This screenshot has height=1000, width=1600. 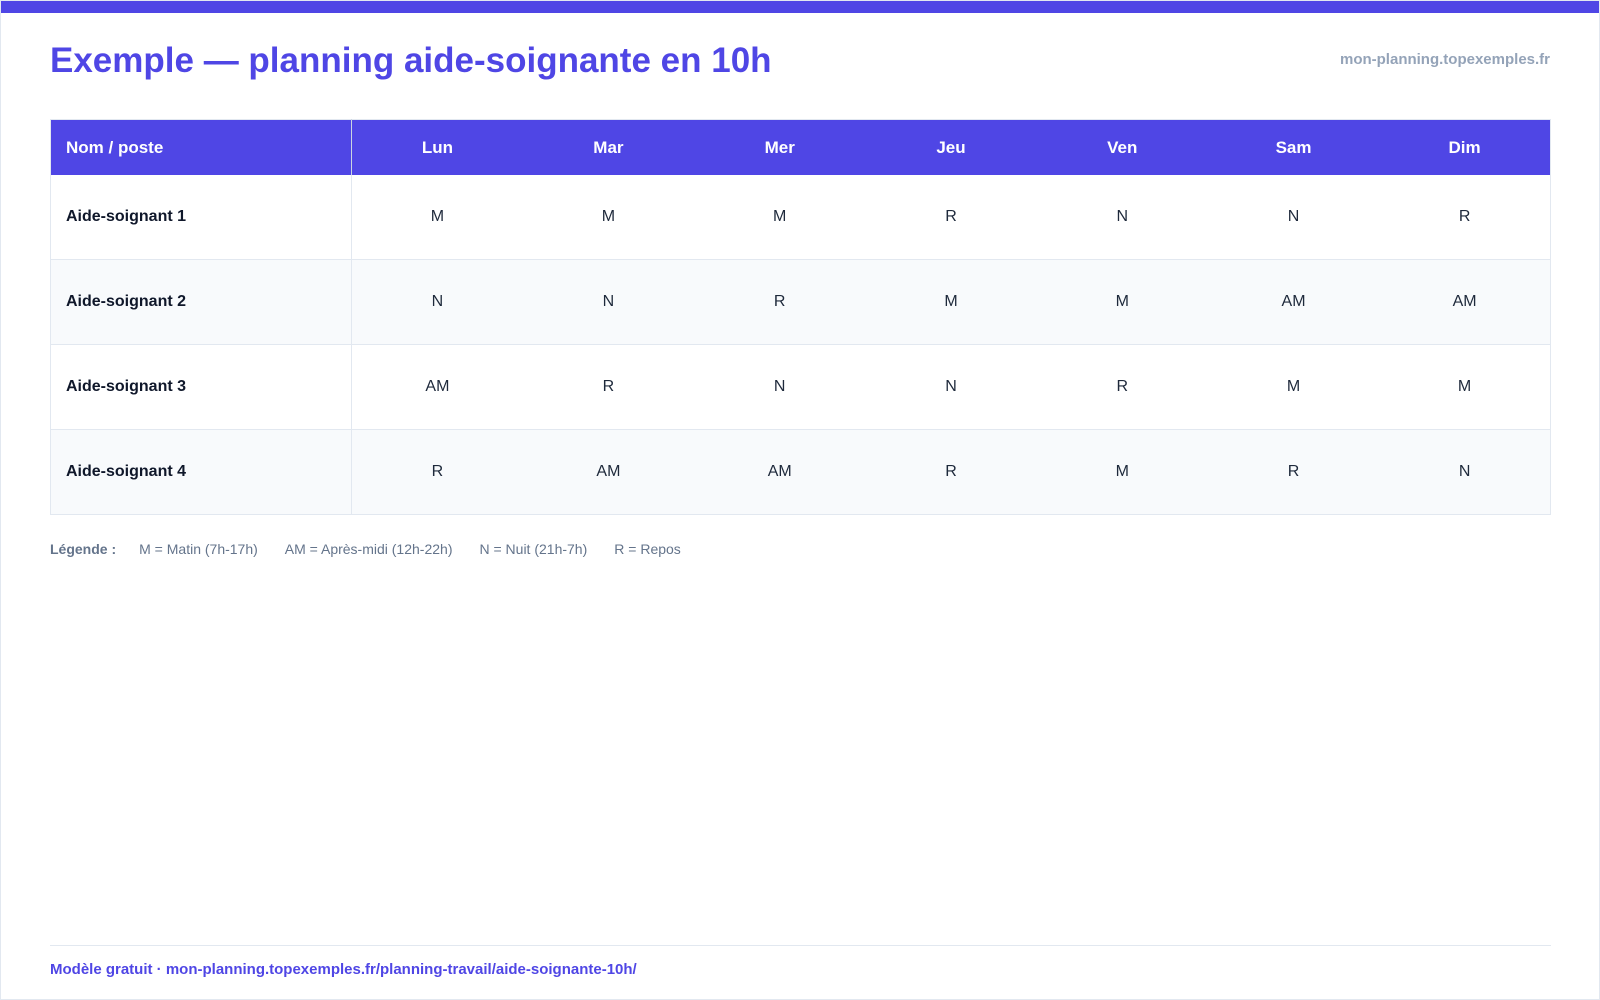 I want to click on day-header-mar: Mar, so click(x=608, y=147).